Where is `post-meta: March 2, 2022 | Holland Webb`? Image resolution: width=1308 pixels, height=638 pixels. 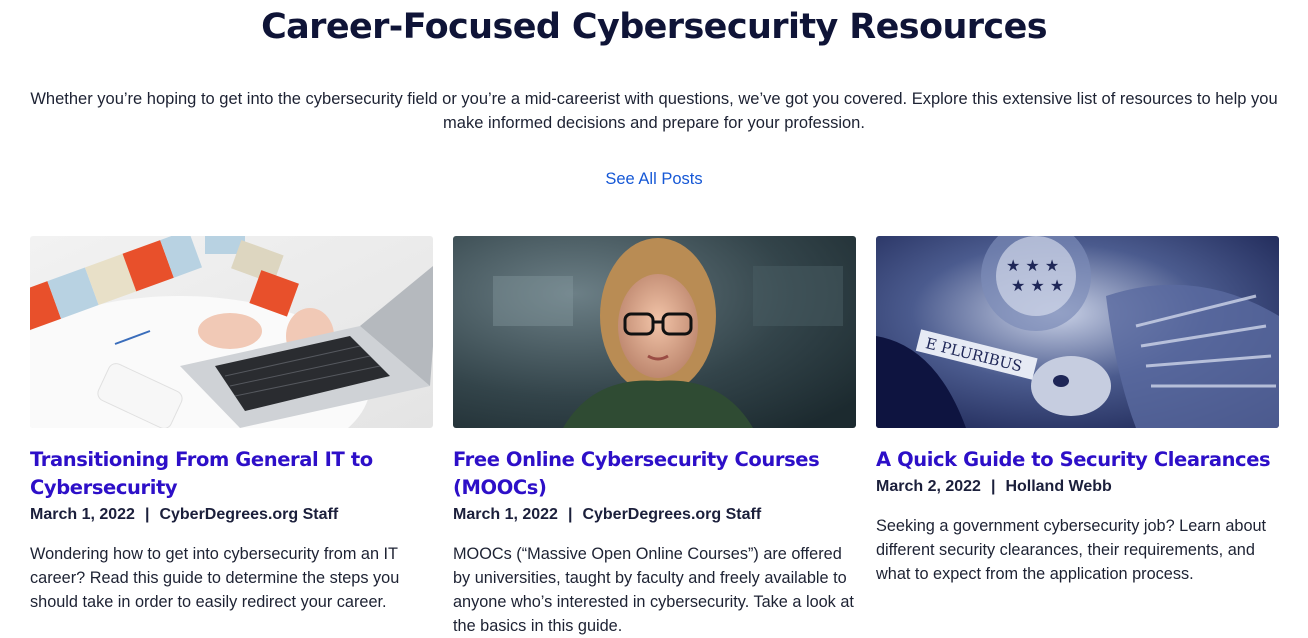 post-meta: March 2, 2022 | Holland Webb is located at coordinates (1077, 487).